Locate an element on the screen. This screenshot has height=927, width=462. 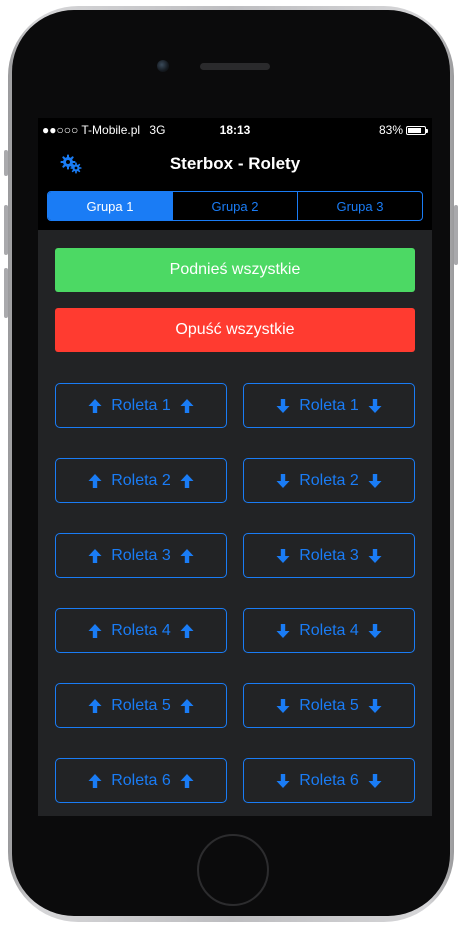
roller-2-up-button: Roleta 2 is located at coordinates (141, 480).